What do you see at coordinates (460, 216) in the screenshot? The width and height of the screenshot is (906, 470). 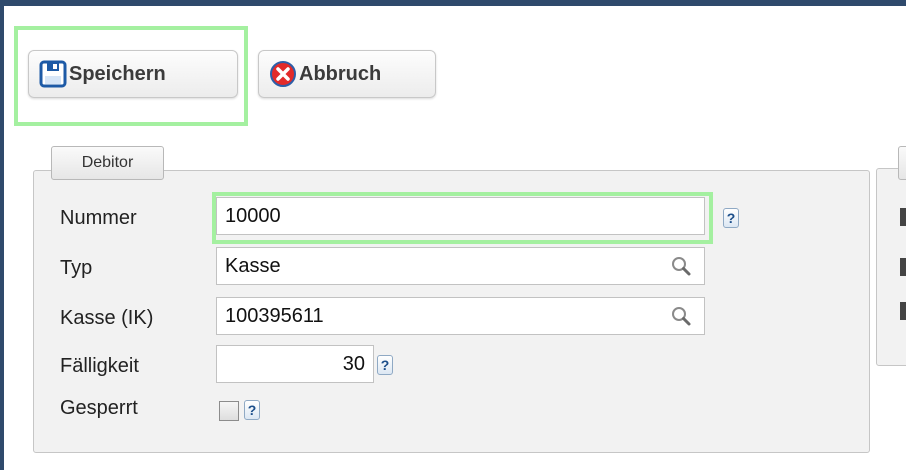 I see `nummer-input: 10000` at bounding box center [460, 216].